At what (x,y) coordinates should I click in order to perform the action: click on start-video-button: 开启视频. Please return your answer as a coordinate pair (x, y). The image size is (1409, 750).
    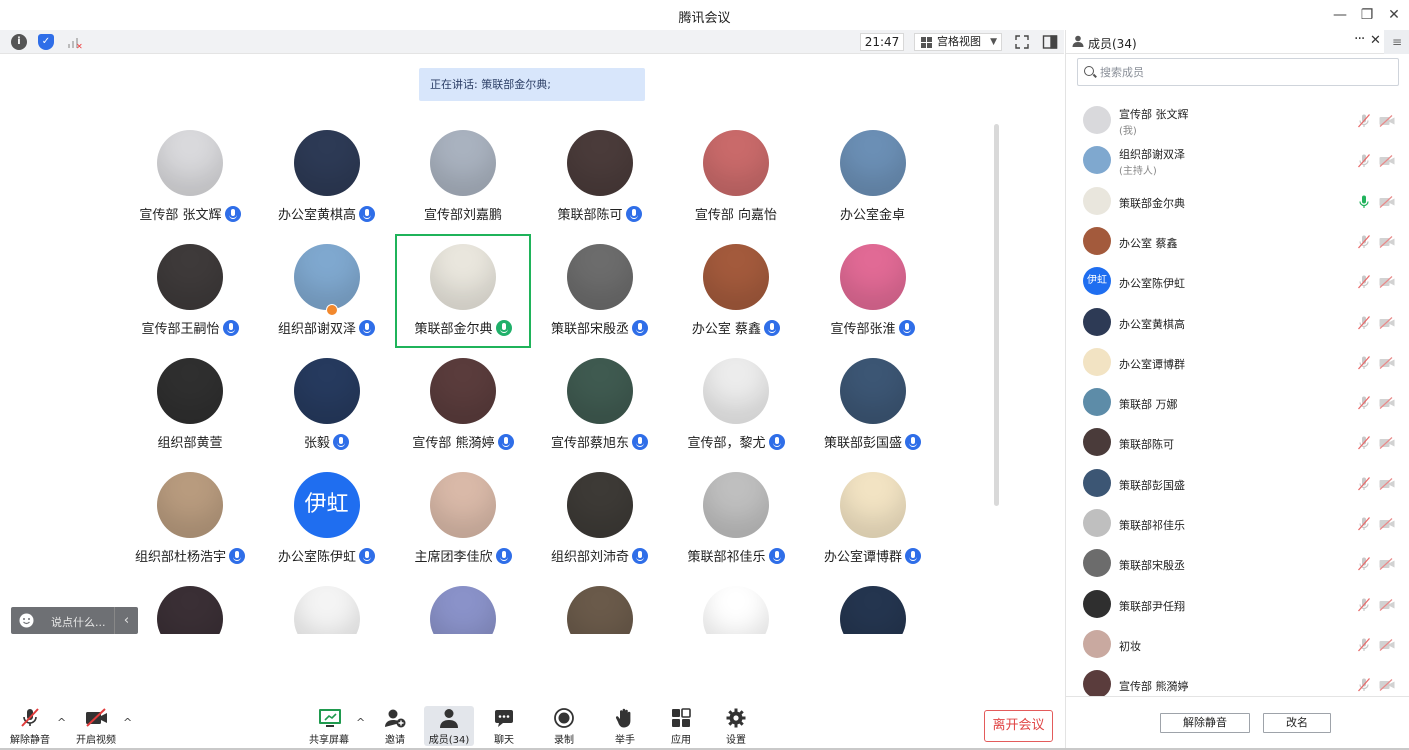
    Looking at the image, I should click on (96, 726).